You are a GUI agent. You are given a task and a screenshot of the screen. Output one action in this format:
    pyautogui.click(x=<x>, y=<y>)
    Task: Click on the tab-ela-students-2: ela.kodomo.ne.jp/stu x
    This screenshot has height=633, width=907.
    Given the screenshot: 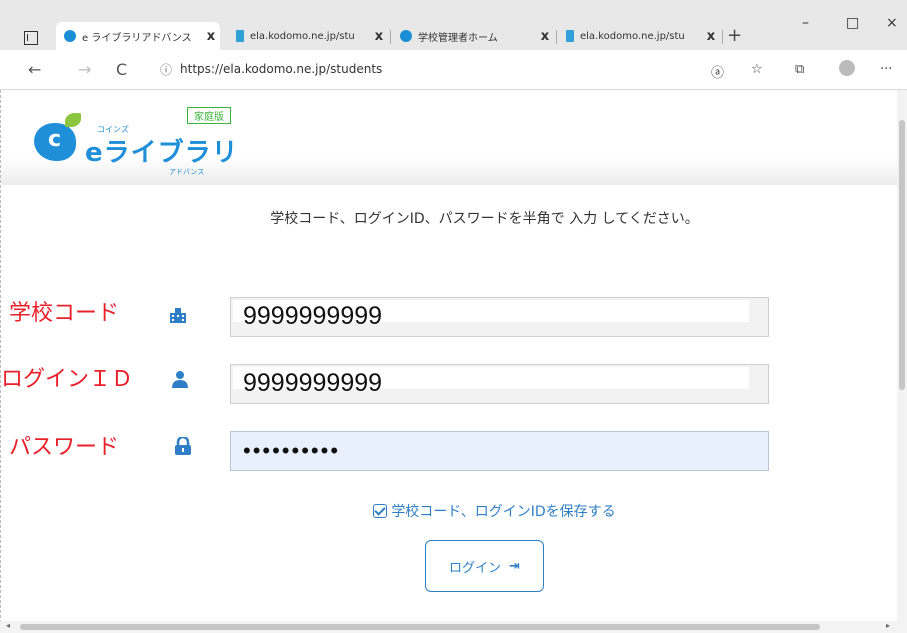 What is the action you would take?
    pyautogui.click(x=639, y=36)
    